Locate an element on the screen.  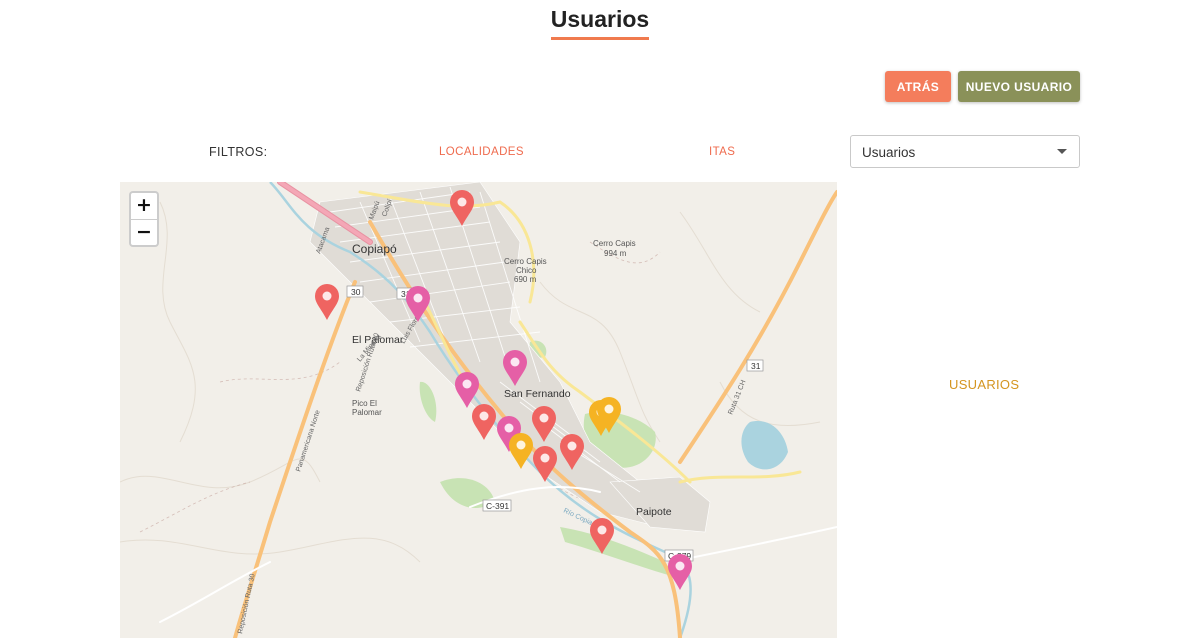
page-title: Usuarios is located at coordinates (600, 23).